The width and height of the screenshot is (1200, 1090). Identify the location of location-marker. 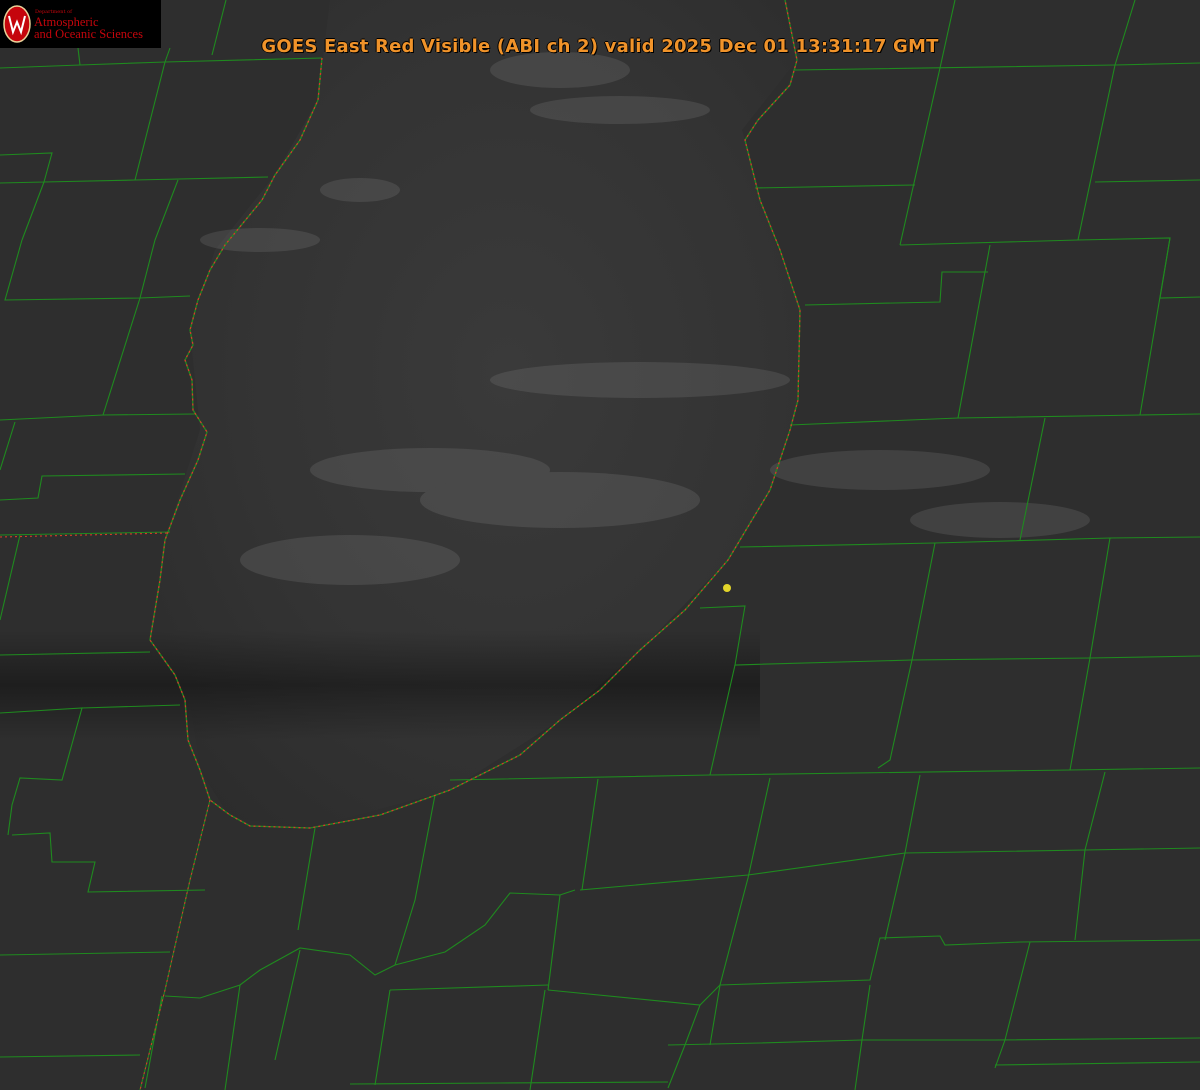
(727, 588).